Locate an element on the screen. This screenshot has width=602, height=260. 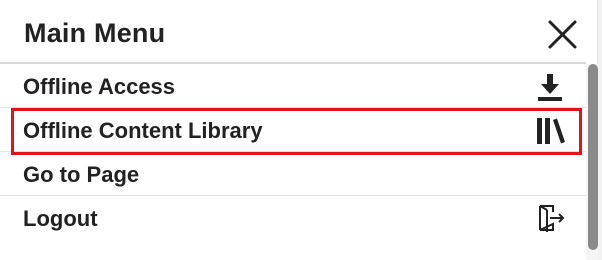
menu-title: Main Menu is located at coordinates (95, 33).